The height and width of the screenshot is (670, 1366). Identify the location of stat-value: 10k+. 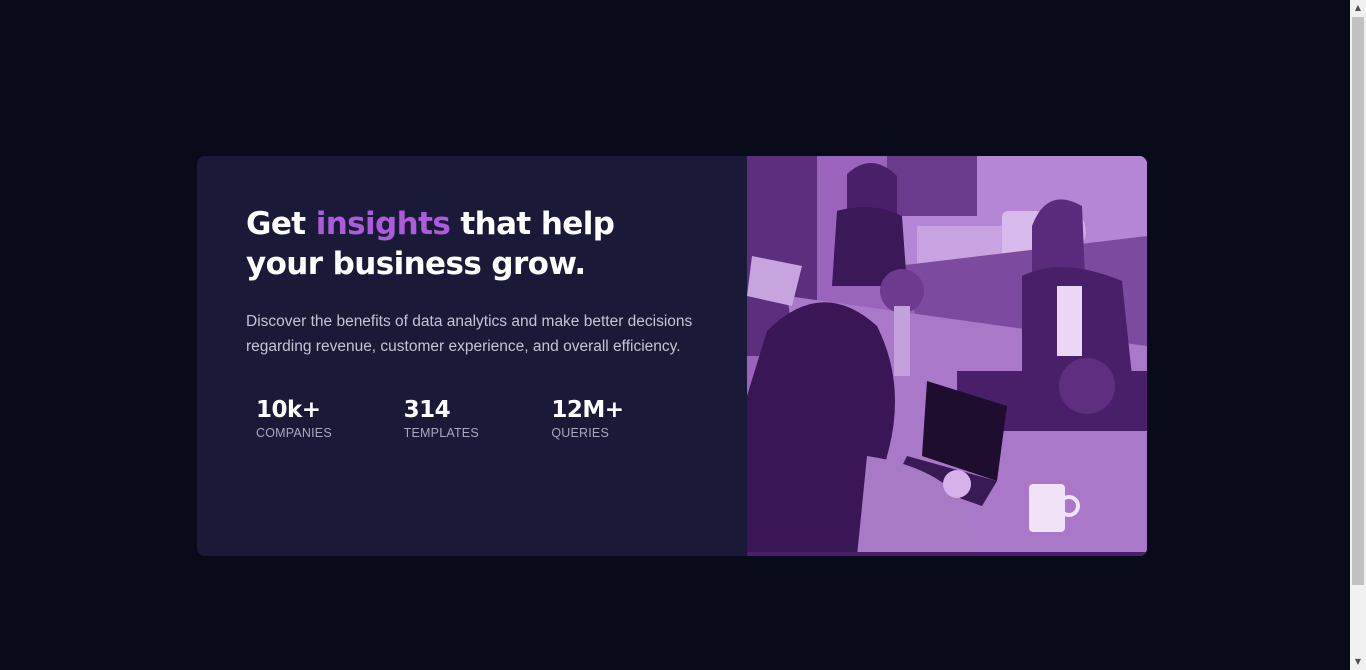
(288, 410).